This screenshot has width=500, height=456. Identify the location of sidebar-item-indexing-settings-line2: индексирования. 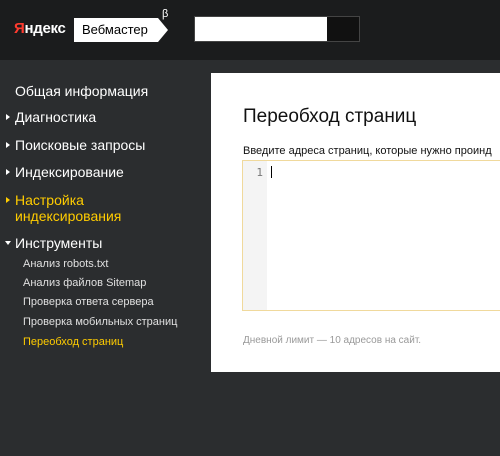
(68, 216).